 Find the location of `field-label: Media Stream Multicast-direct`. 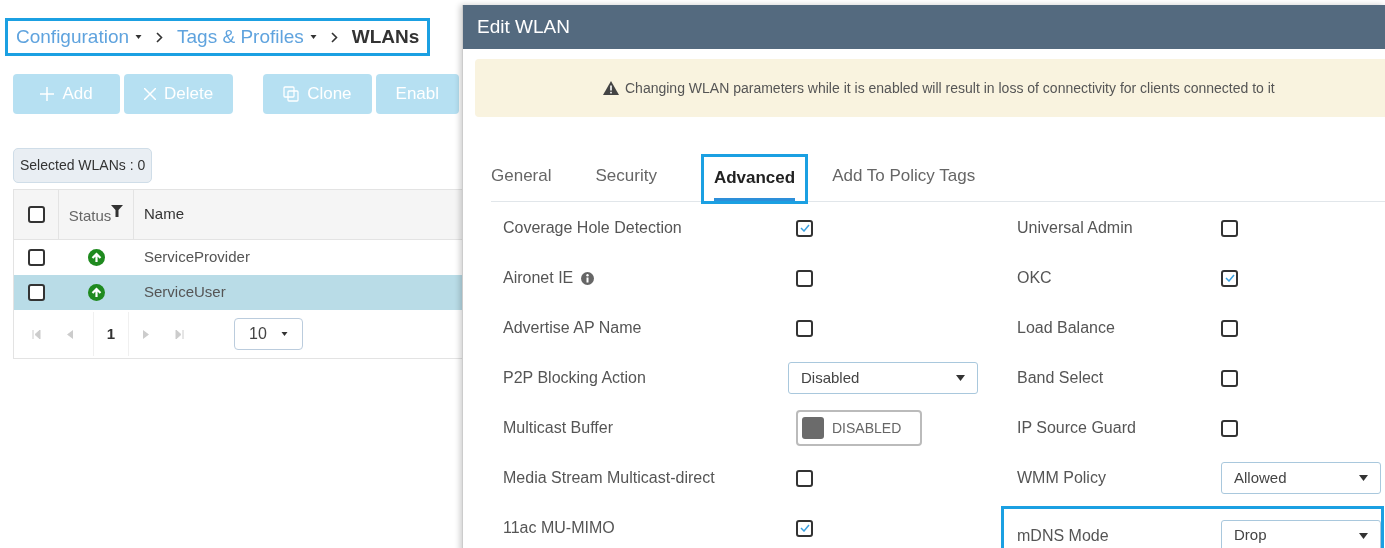

field-label: Media Stream Multicast-direct is located at coordinates (609, 478).